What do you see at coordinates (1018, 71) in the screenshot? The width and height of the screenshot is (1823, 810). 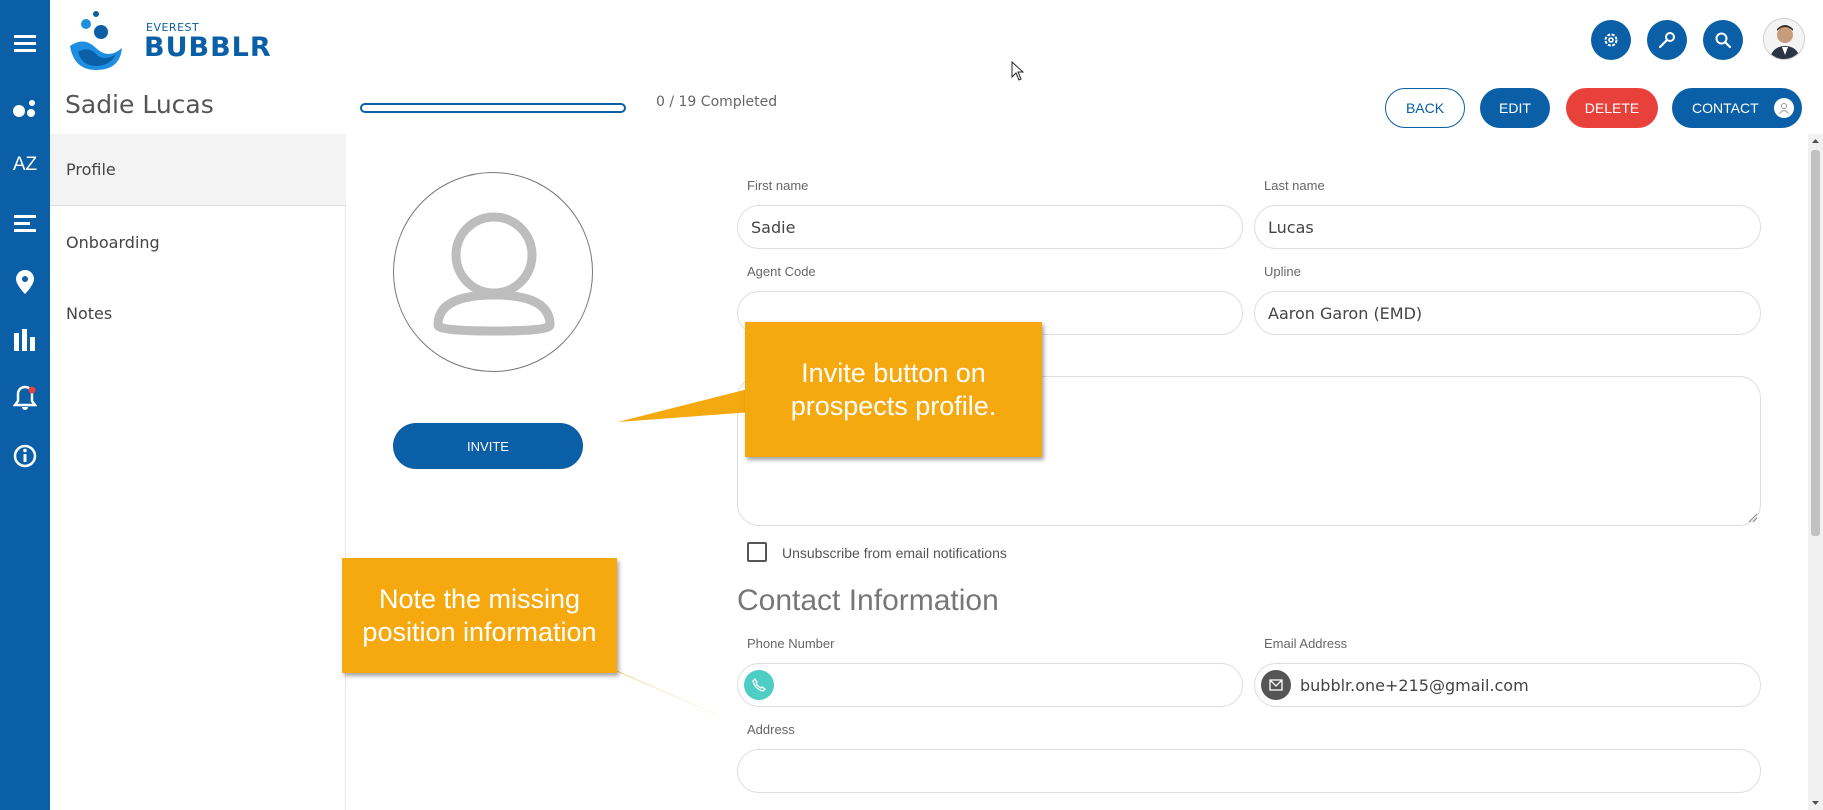 I see `mouse-cursor-icon` at bounding box center [1018, 71].